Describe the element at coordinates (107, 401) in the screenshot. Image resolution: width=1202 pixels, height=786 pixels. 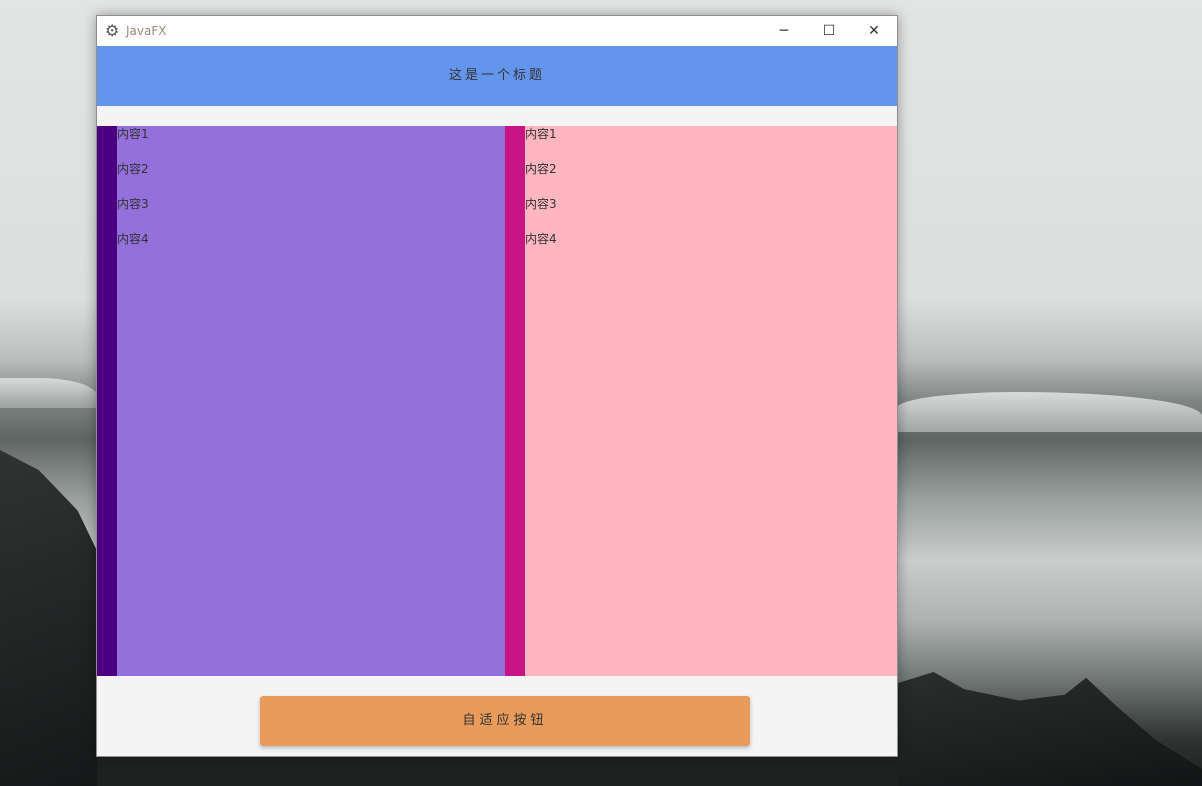
I see `left-panel-bar` at that location.